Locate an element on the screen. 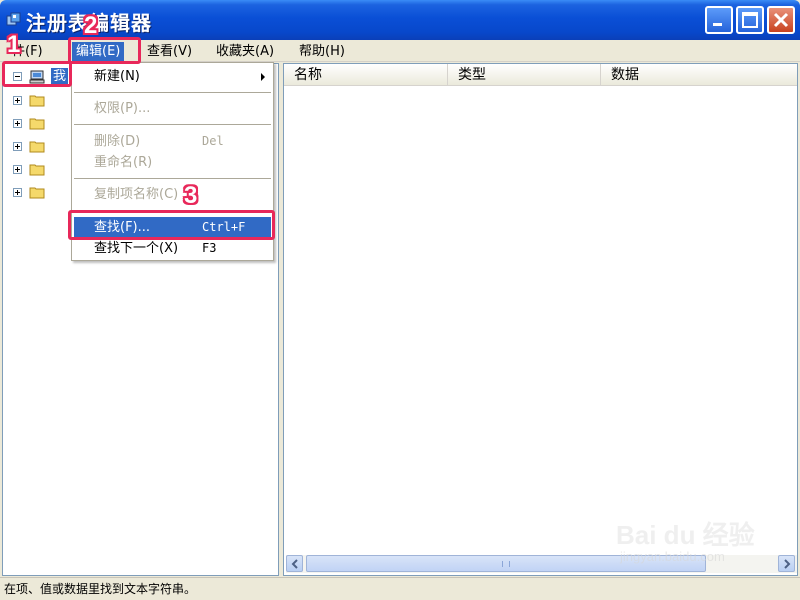  maximize-icon is located at coordinates (750, 20).